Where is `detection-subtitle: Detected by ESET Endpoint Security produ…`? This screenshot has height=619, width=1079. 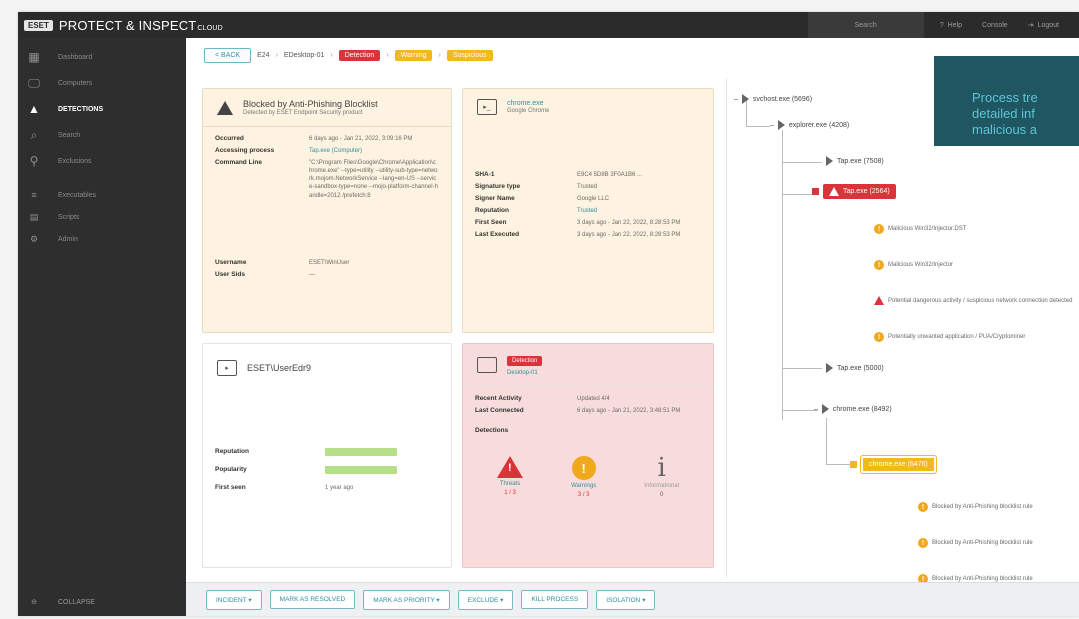
detection-subtitle: Detected by ESET Endpoint Security produ… is located at coordinates (303, 113).